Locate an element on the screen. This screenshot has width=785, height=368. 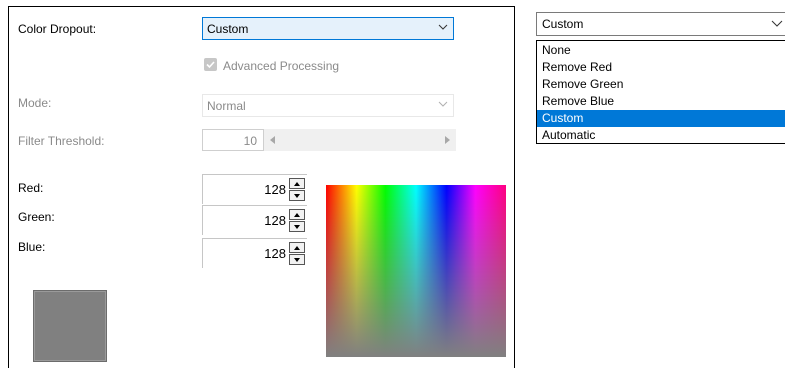
checkmark-icon is located at coordinates (210, 65).